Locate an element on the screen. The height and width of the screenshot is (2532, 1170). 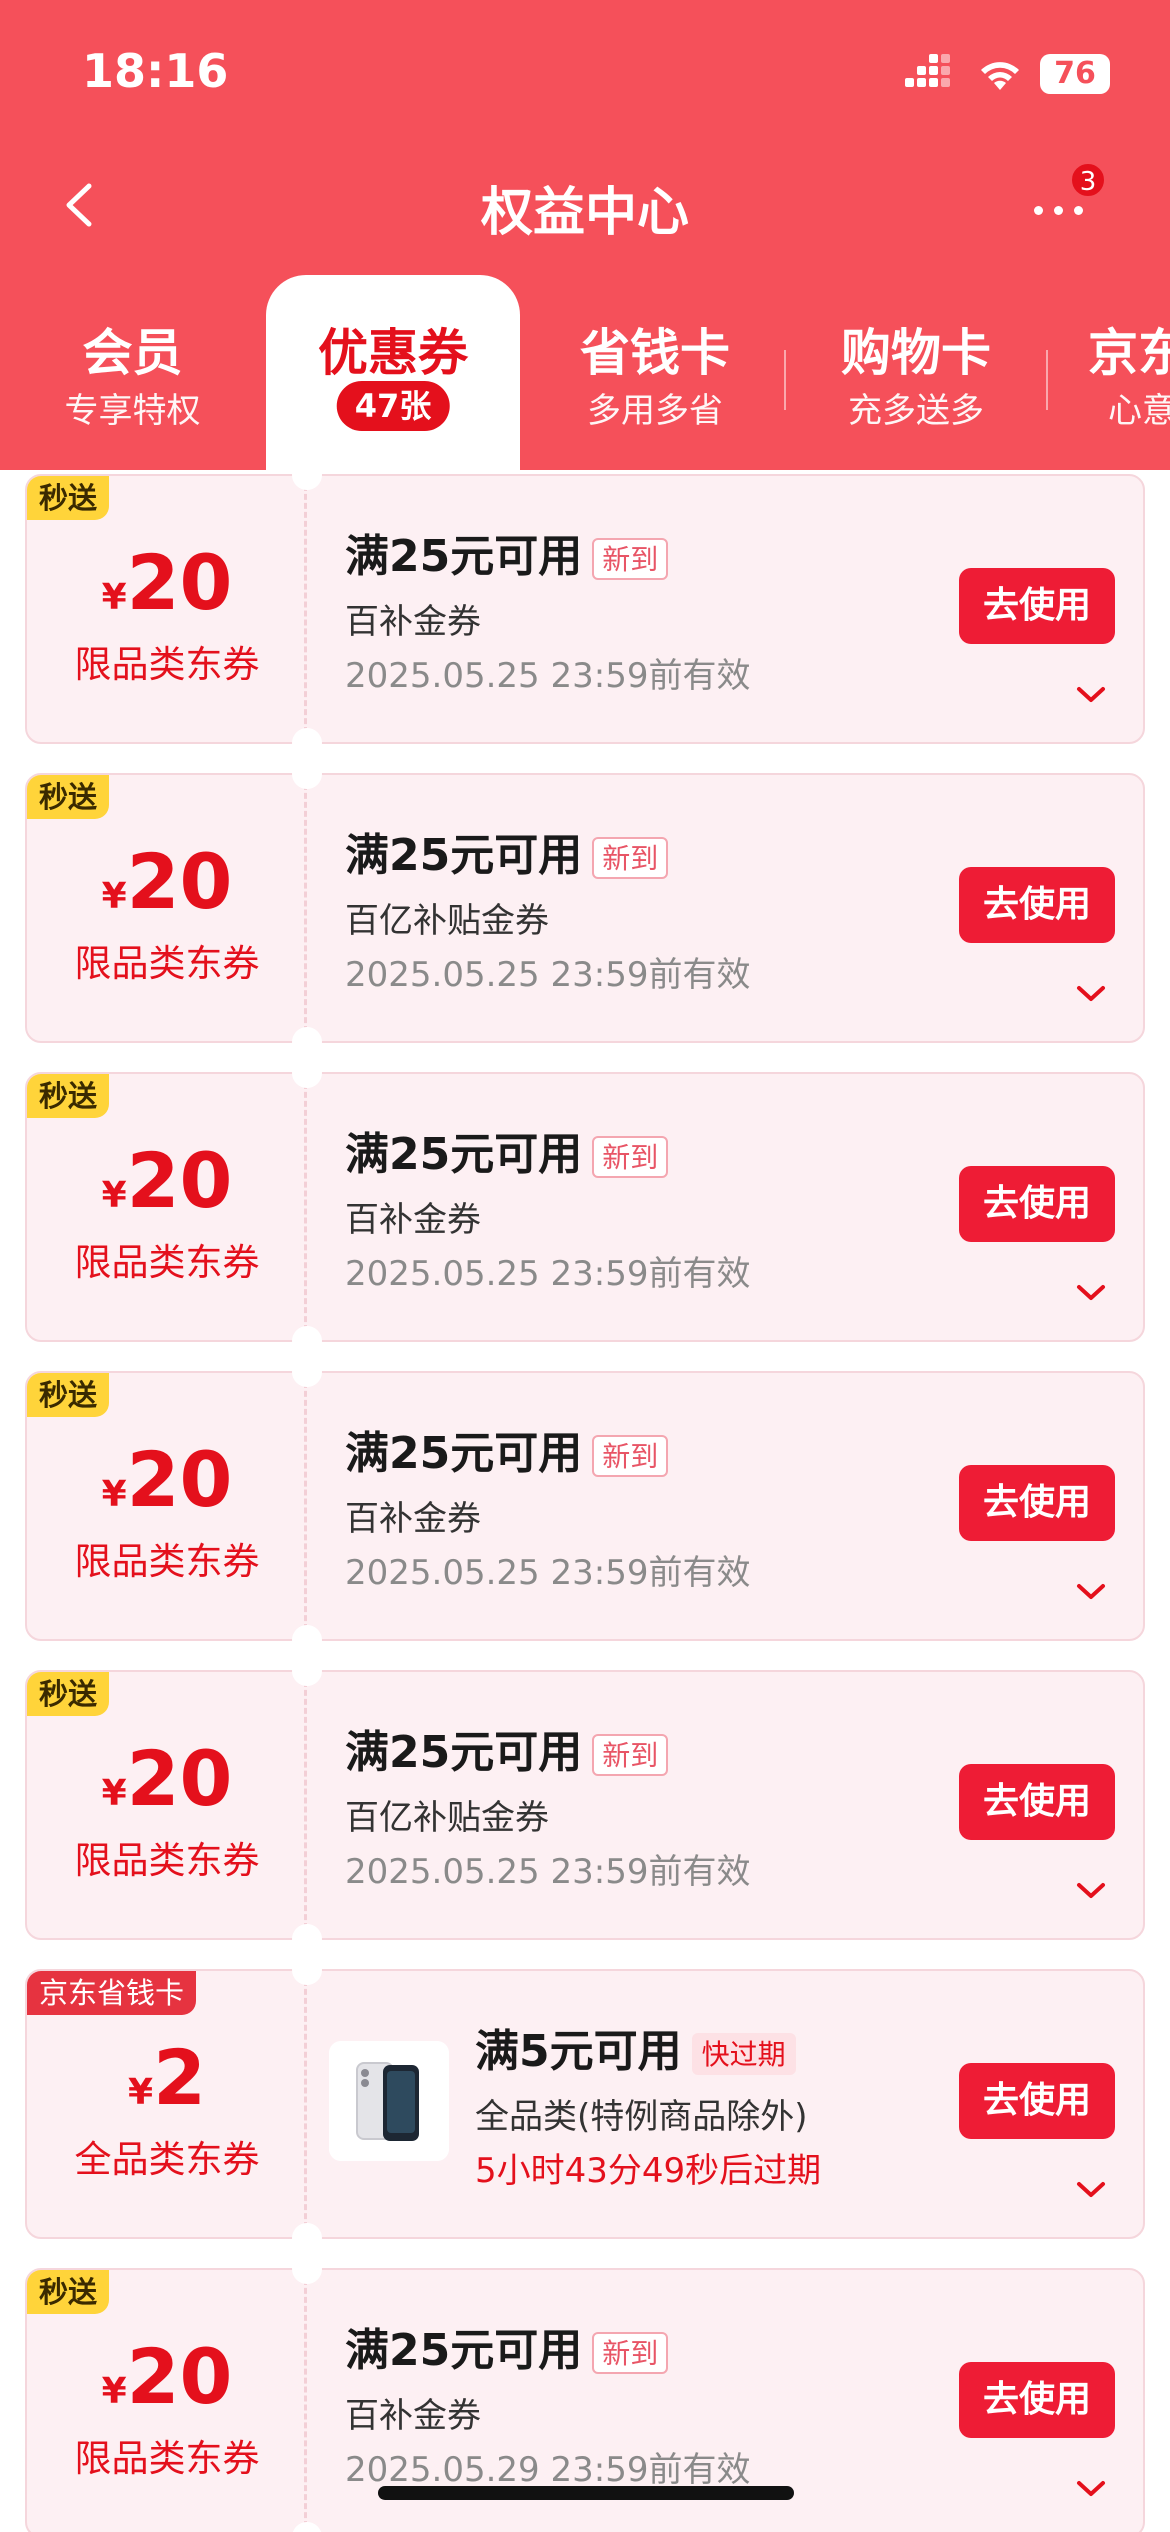
tab-savings-card-title: 省钱卡 is located at coordinates (655, 353).